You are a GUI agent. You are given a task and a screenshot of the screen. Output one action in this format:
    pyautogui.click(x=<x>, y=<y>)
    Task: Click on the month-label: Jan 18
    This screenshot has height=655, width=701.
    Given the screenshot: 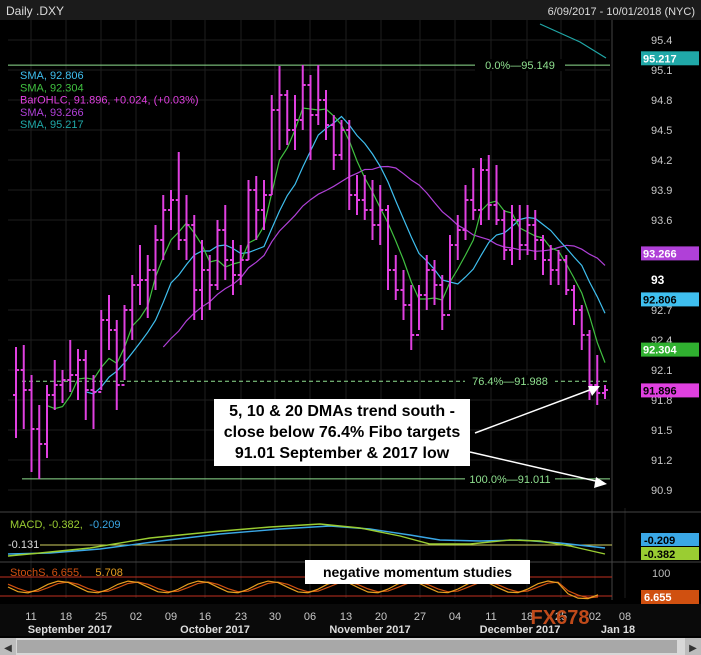 What is the action you would take?
    pyautogui.click(x=618, y=630)
    